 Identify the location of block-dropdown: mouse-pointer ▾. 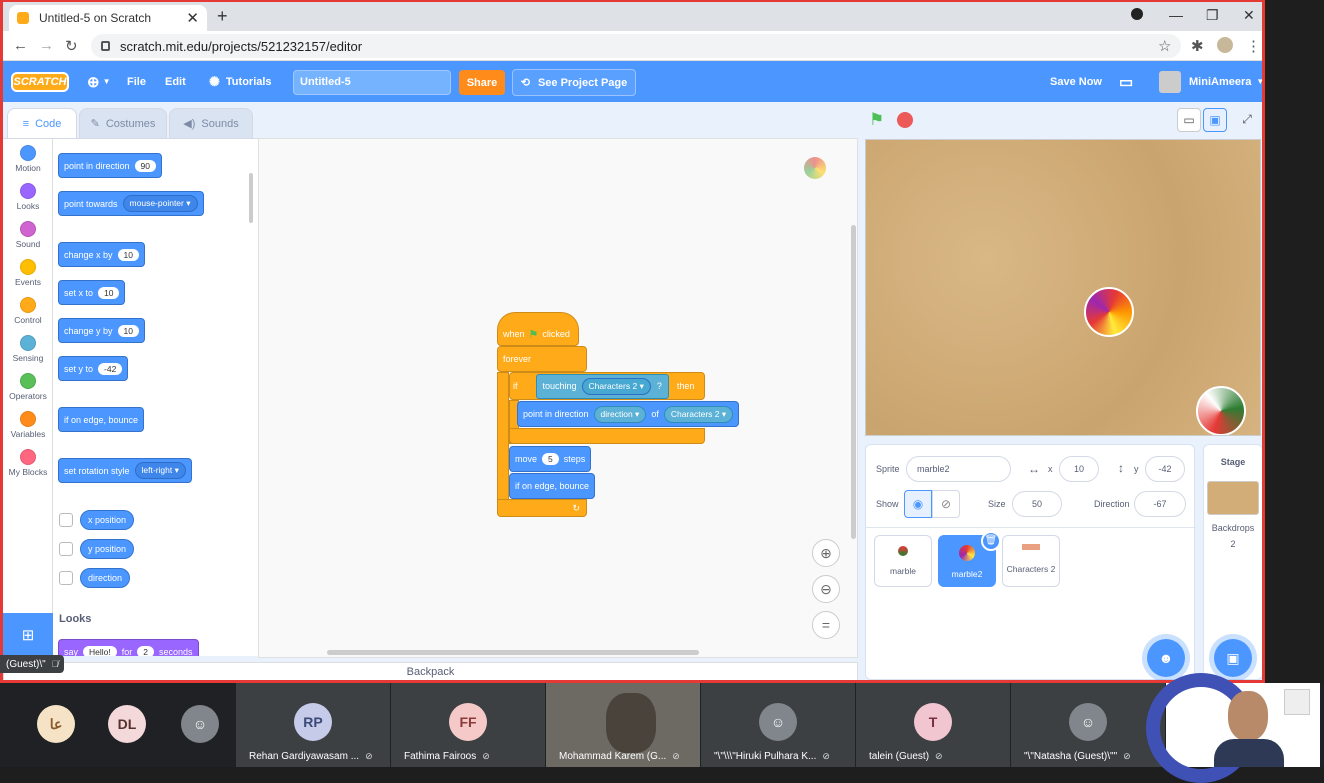
(160, 203).